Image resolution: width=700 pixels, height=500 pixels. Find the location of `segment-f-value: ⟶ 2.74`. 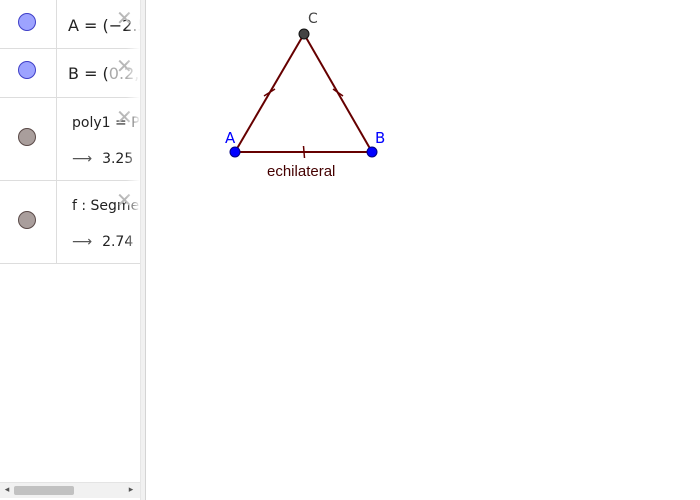

segment-f-value: ⟶ 2.74 is located at coordinates (103, 242).